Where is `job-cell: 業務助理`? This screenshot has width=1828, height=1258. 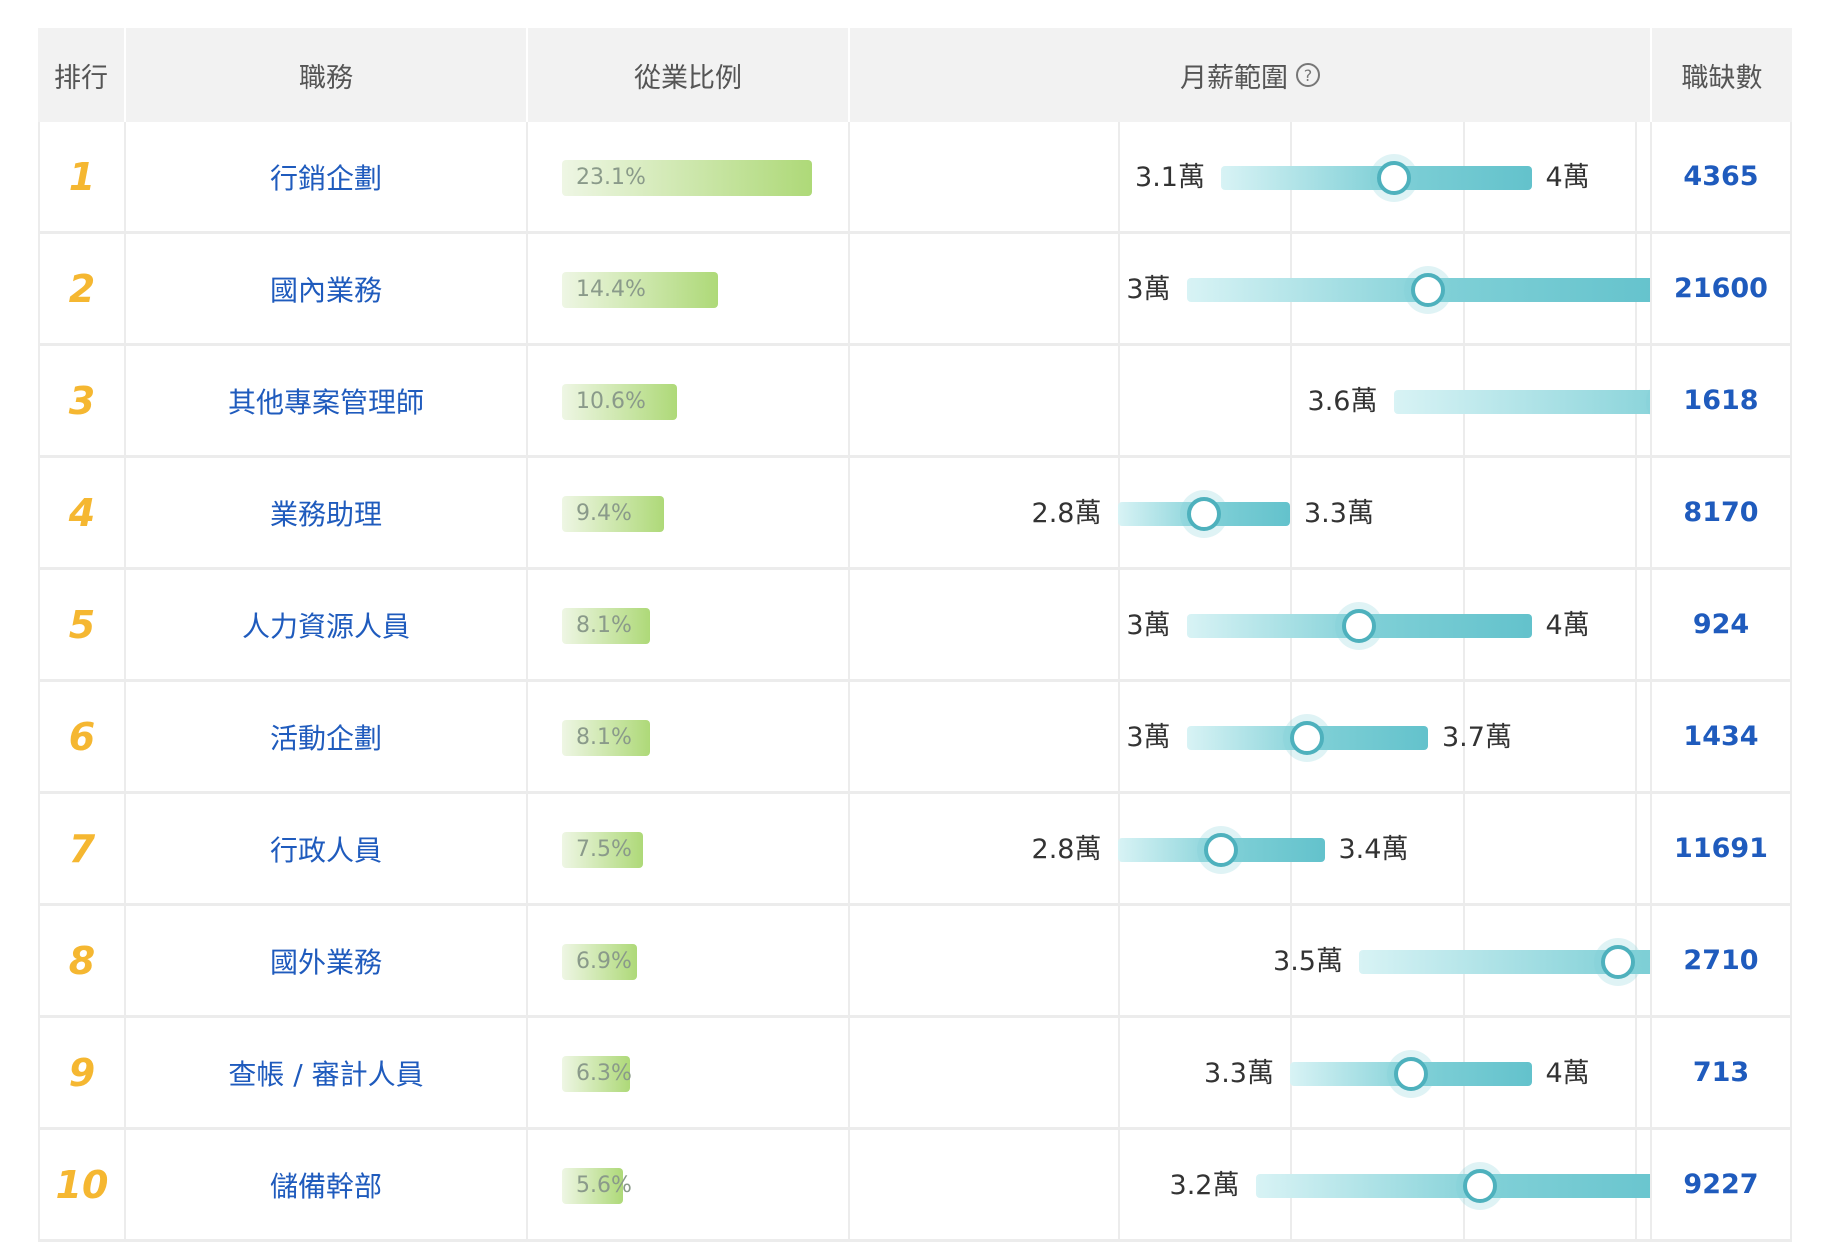
job-cell: 業務助理 is located at coordinates (327, 512).